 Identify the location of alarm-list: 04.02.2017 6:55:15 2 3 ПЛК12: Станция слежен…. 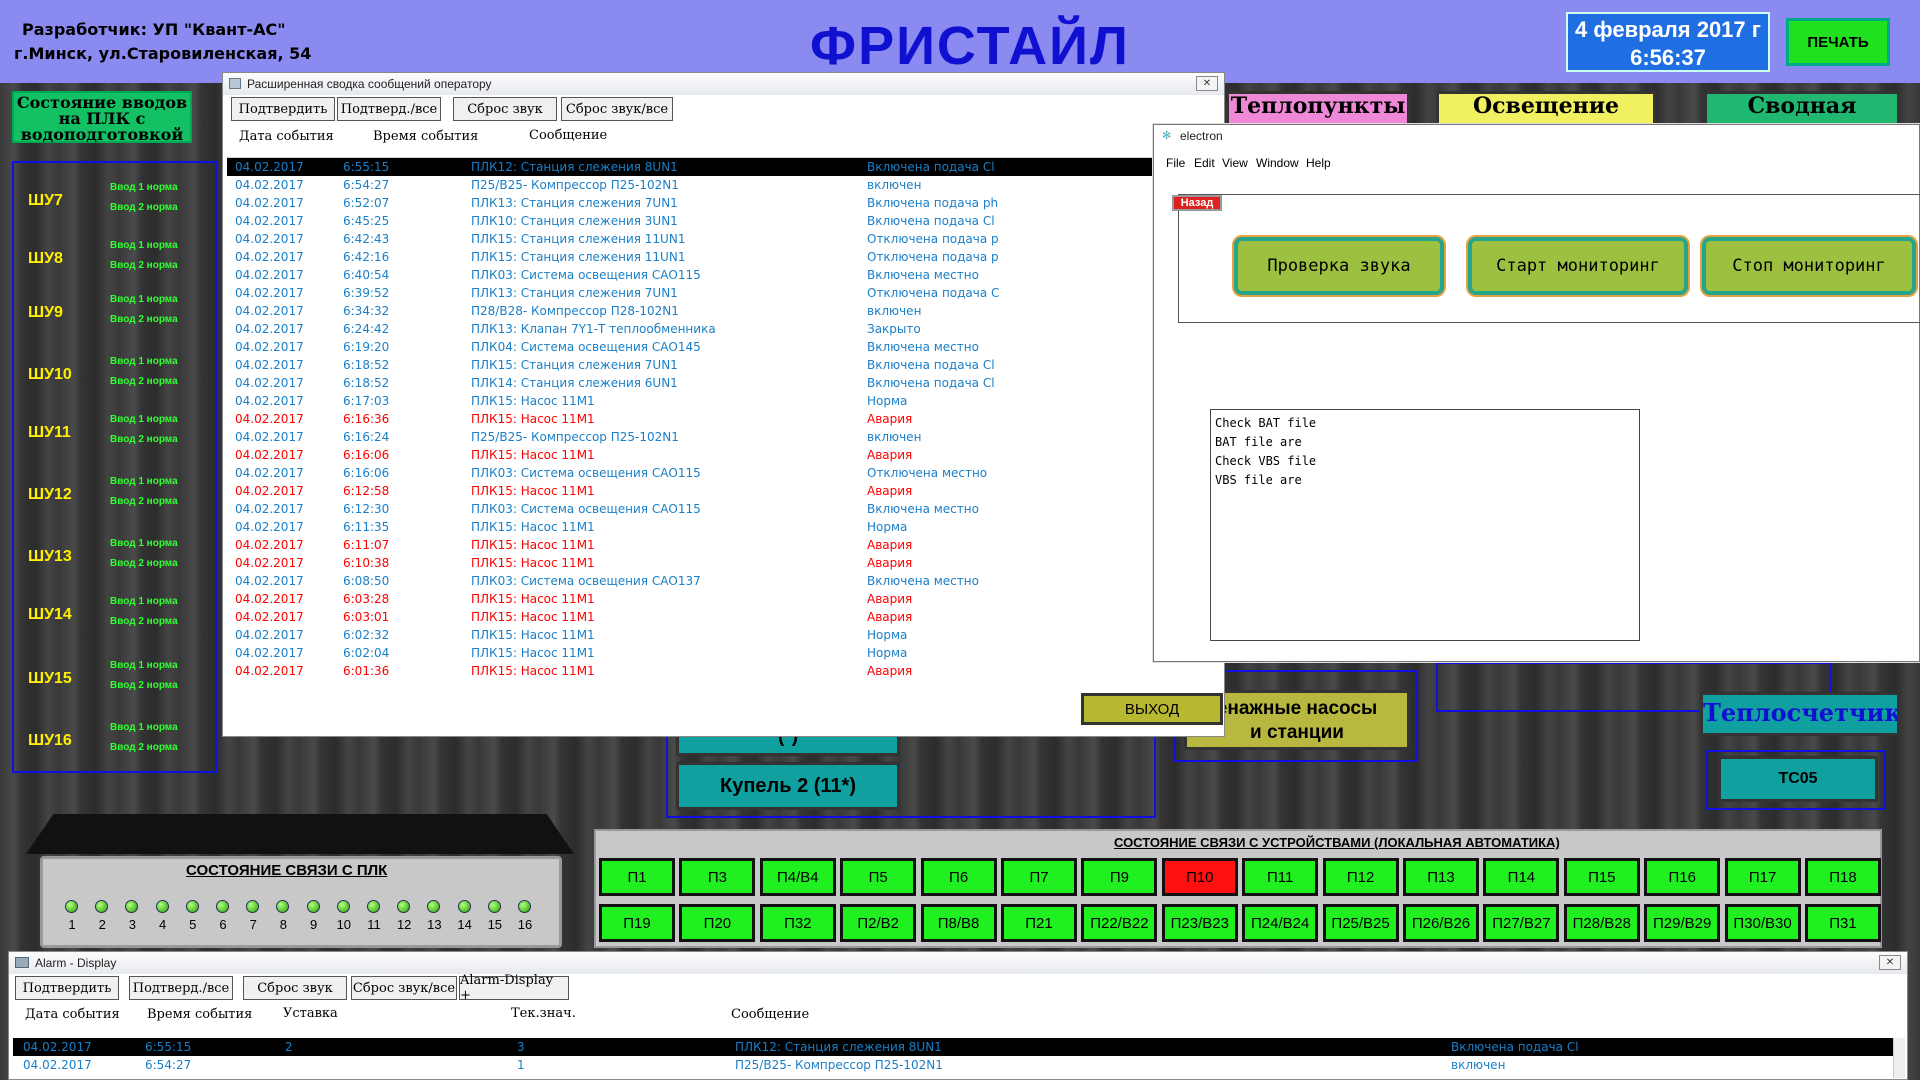
(953, 1058).